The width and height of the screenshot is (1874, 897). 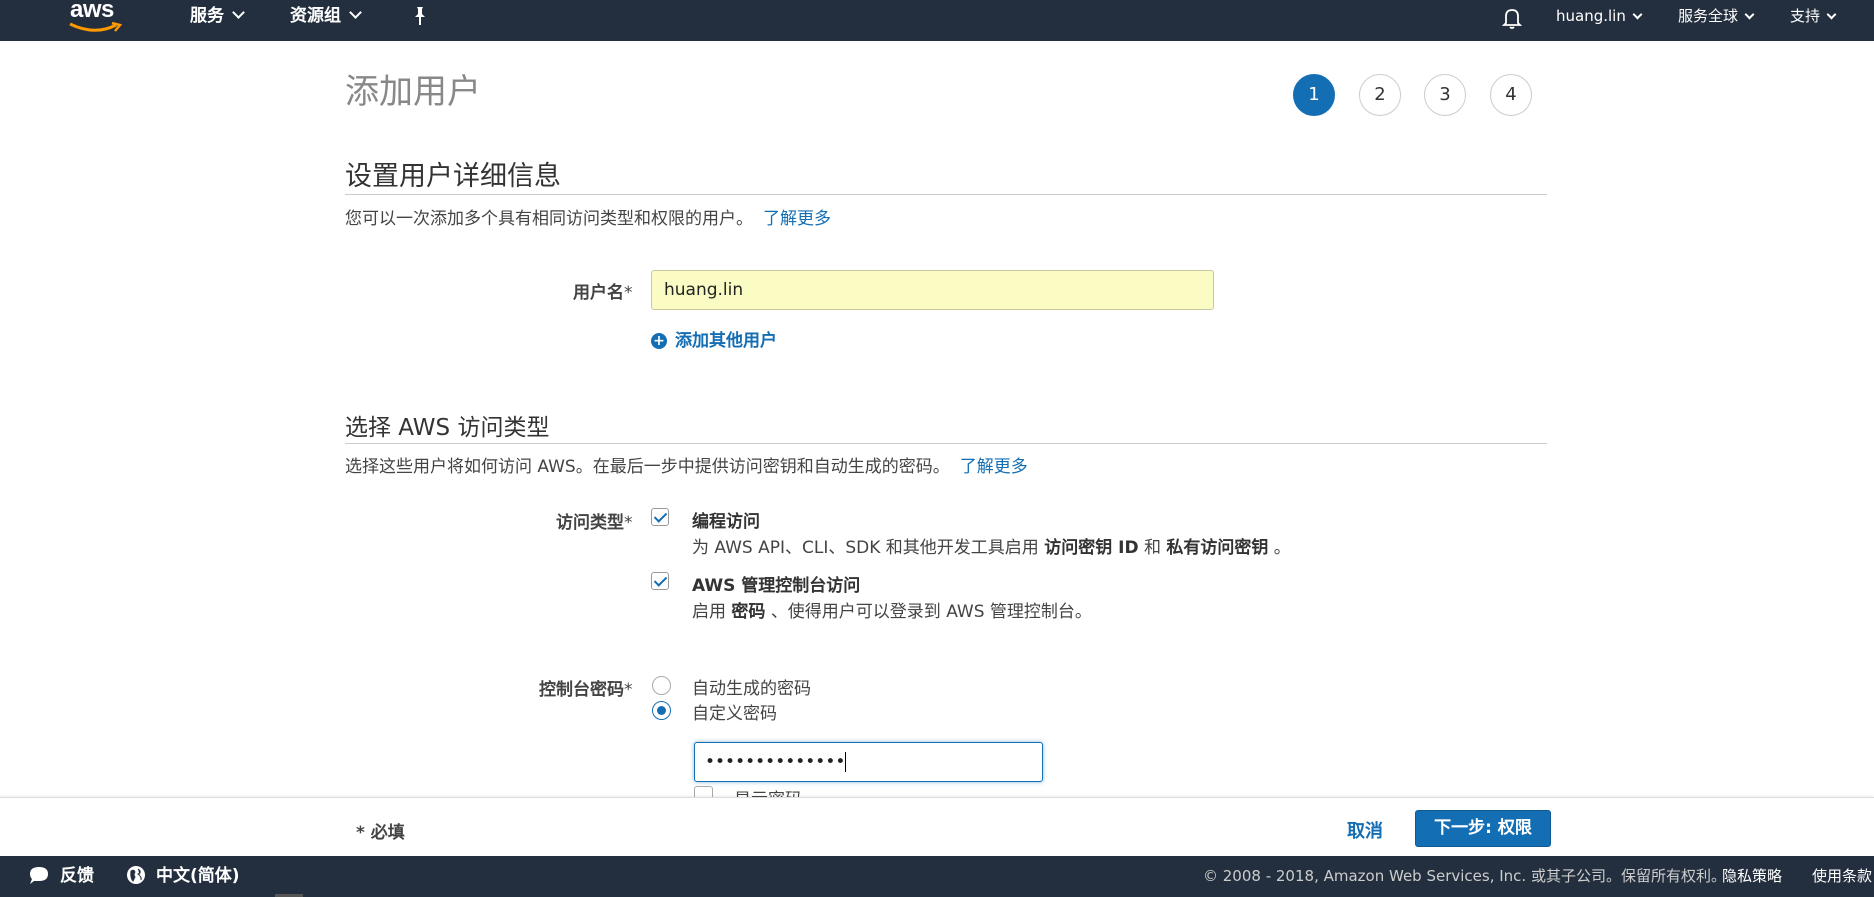 What do you see at coordinates (1512, 18) in the screenshot?
I see `notifications-bell-icon` at bounding box center [1512, 18].